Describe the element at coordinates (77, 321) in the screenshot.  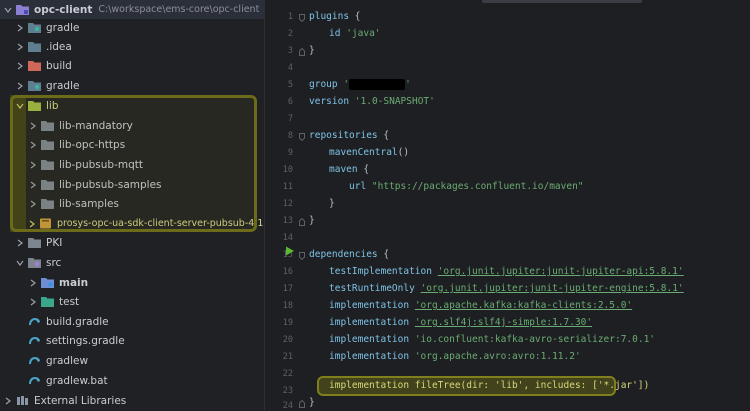
I see `tree-item-label: build.gradle` at that location.